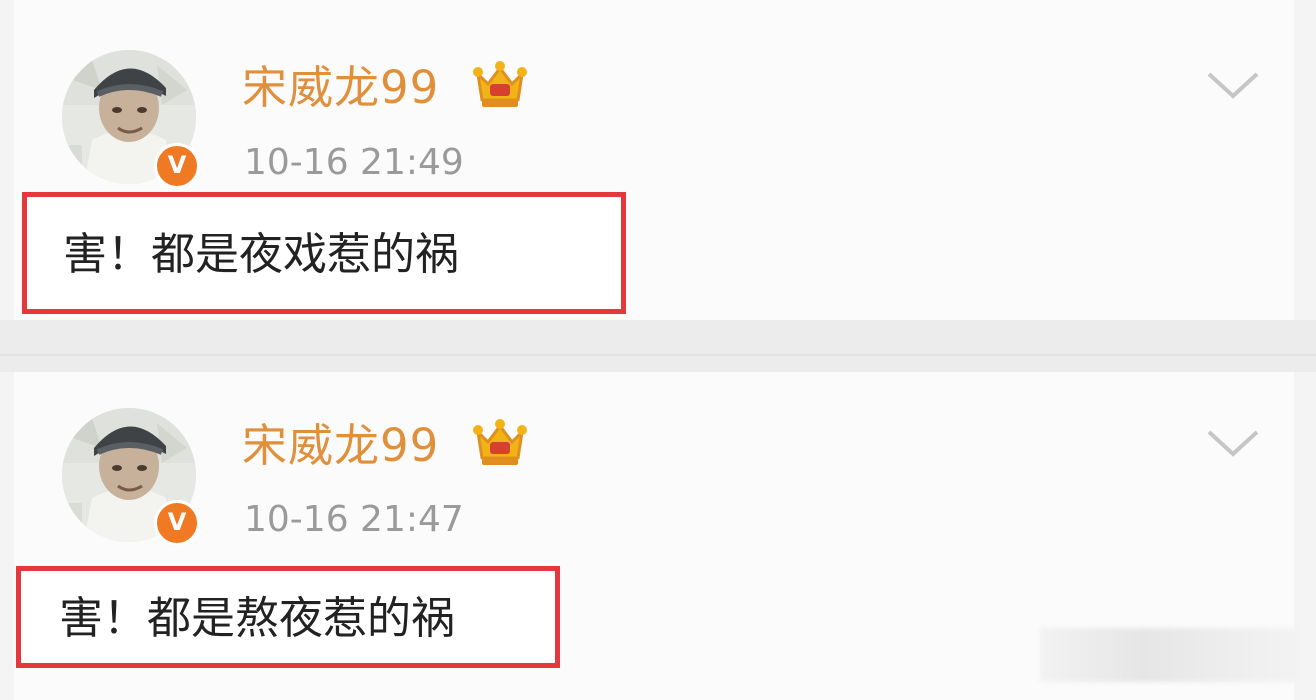 The image size is (1316, 700). I want to click on divider-line, so click(658, 355).